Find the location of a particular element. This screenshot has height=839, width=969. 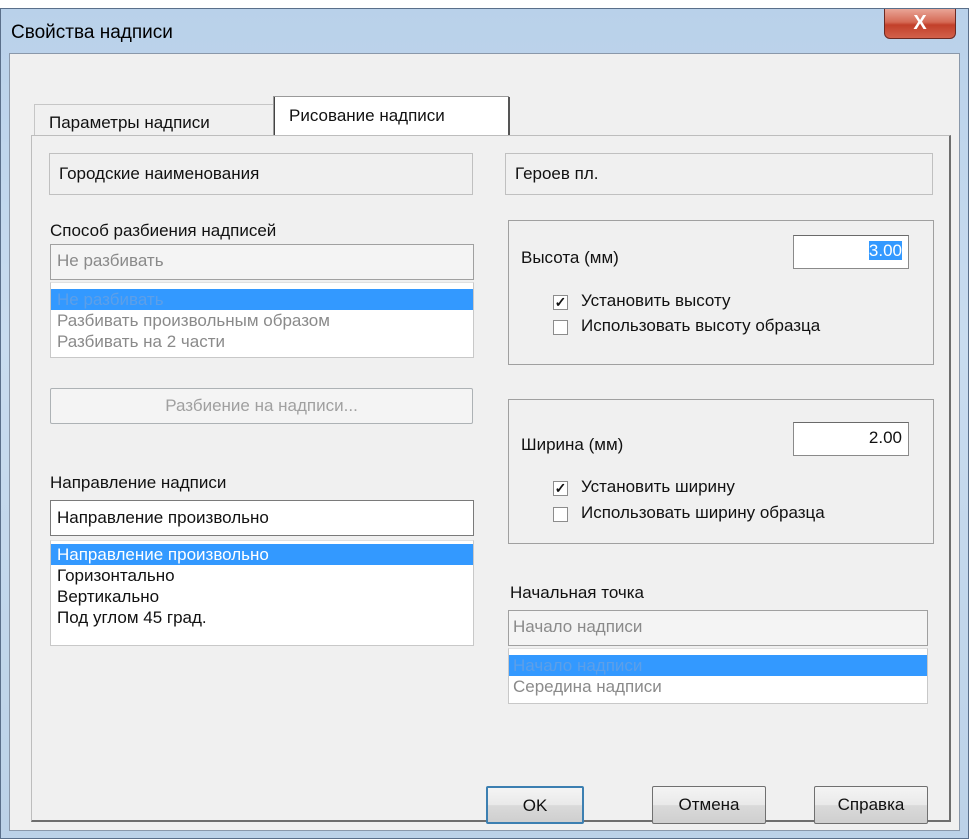

list-item: Середина надписи is located at coordinates (718, 686).